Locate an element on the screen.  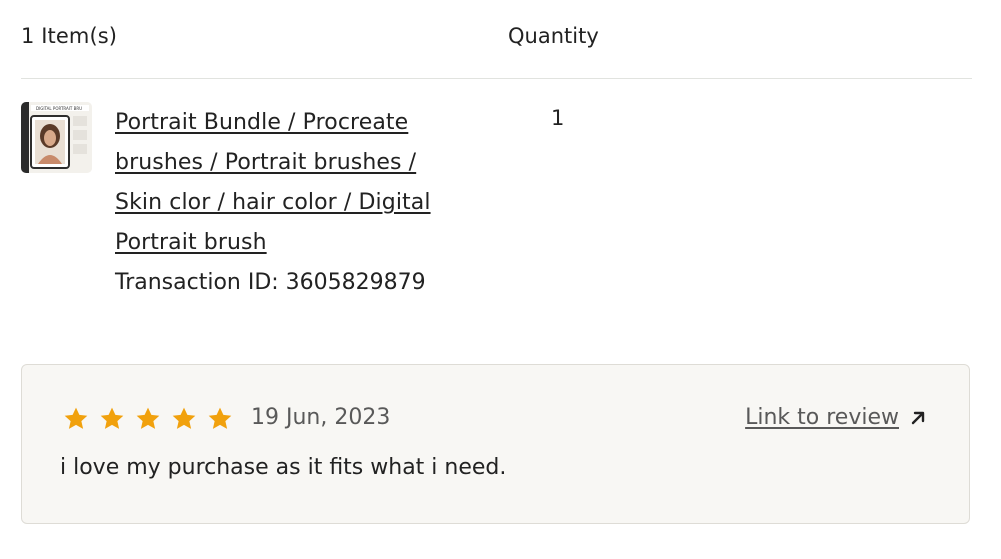
item-title-line-4: Portrait brush is located at coordinates (295, 243).